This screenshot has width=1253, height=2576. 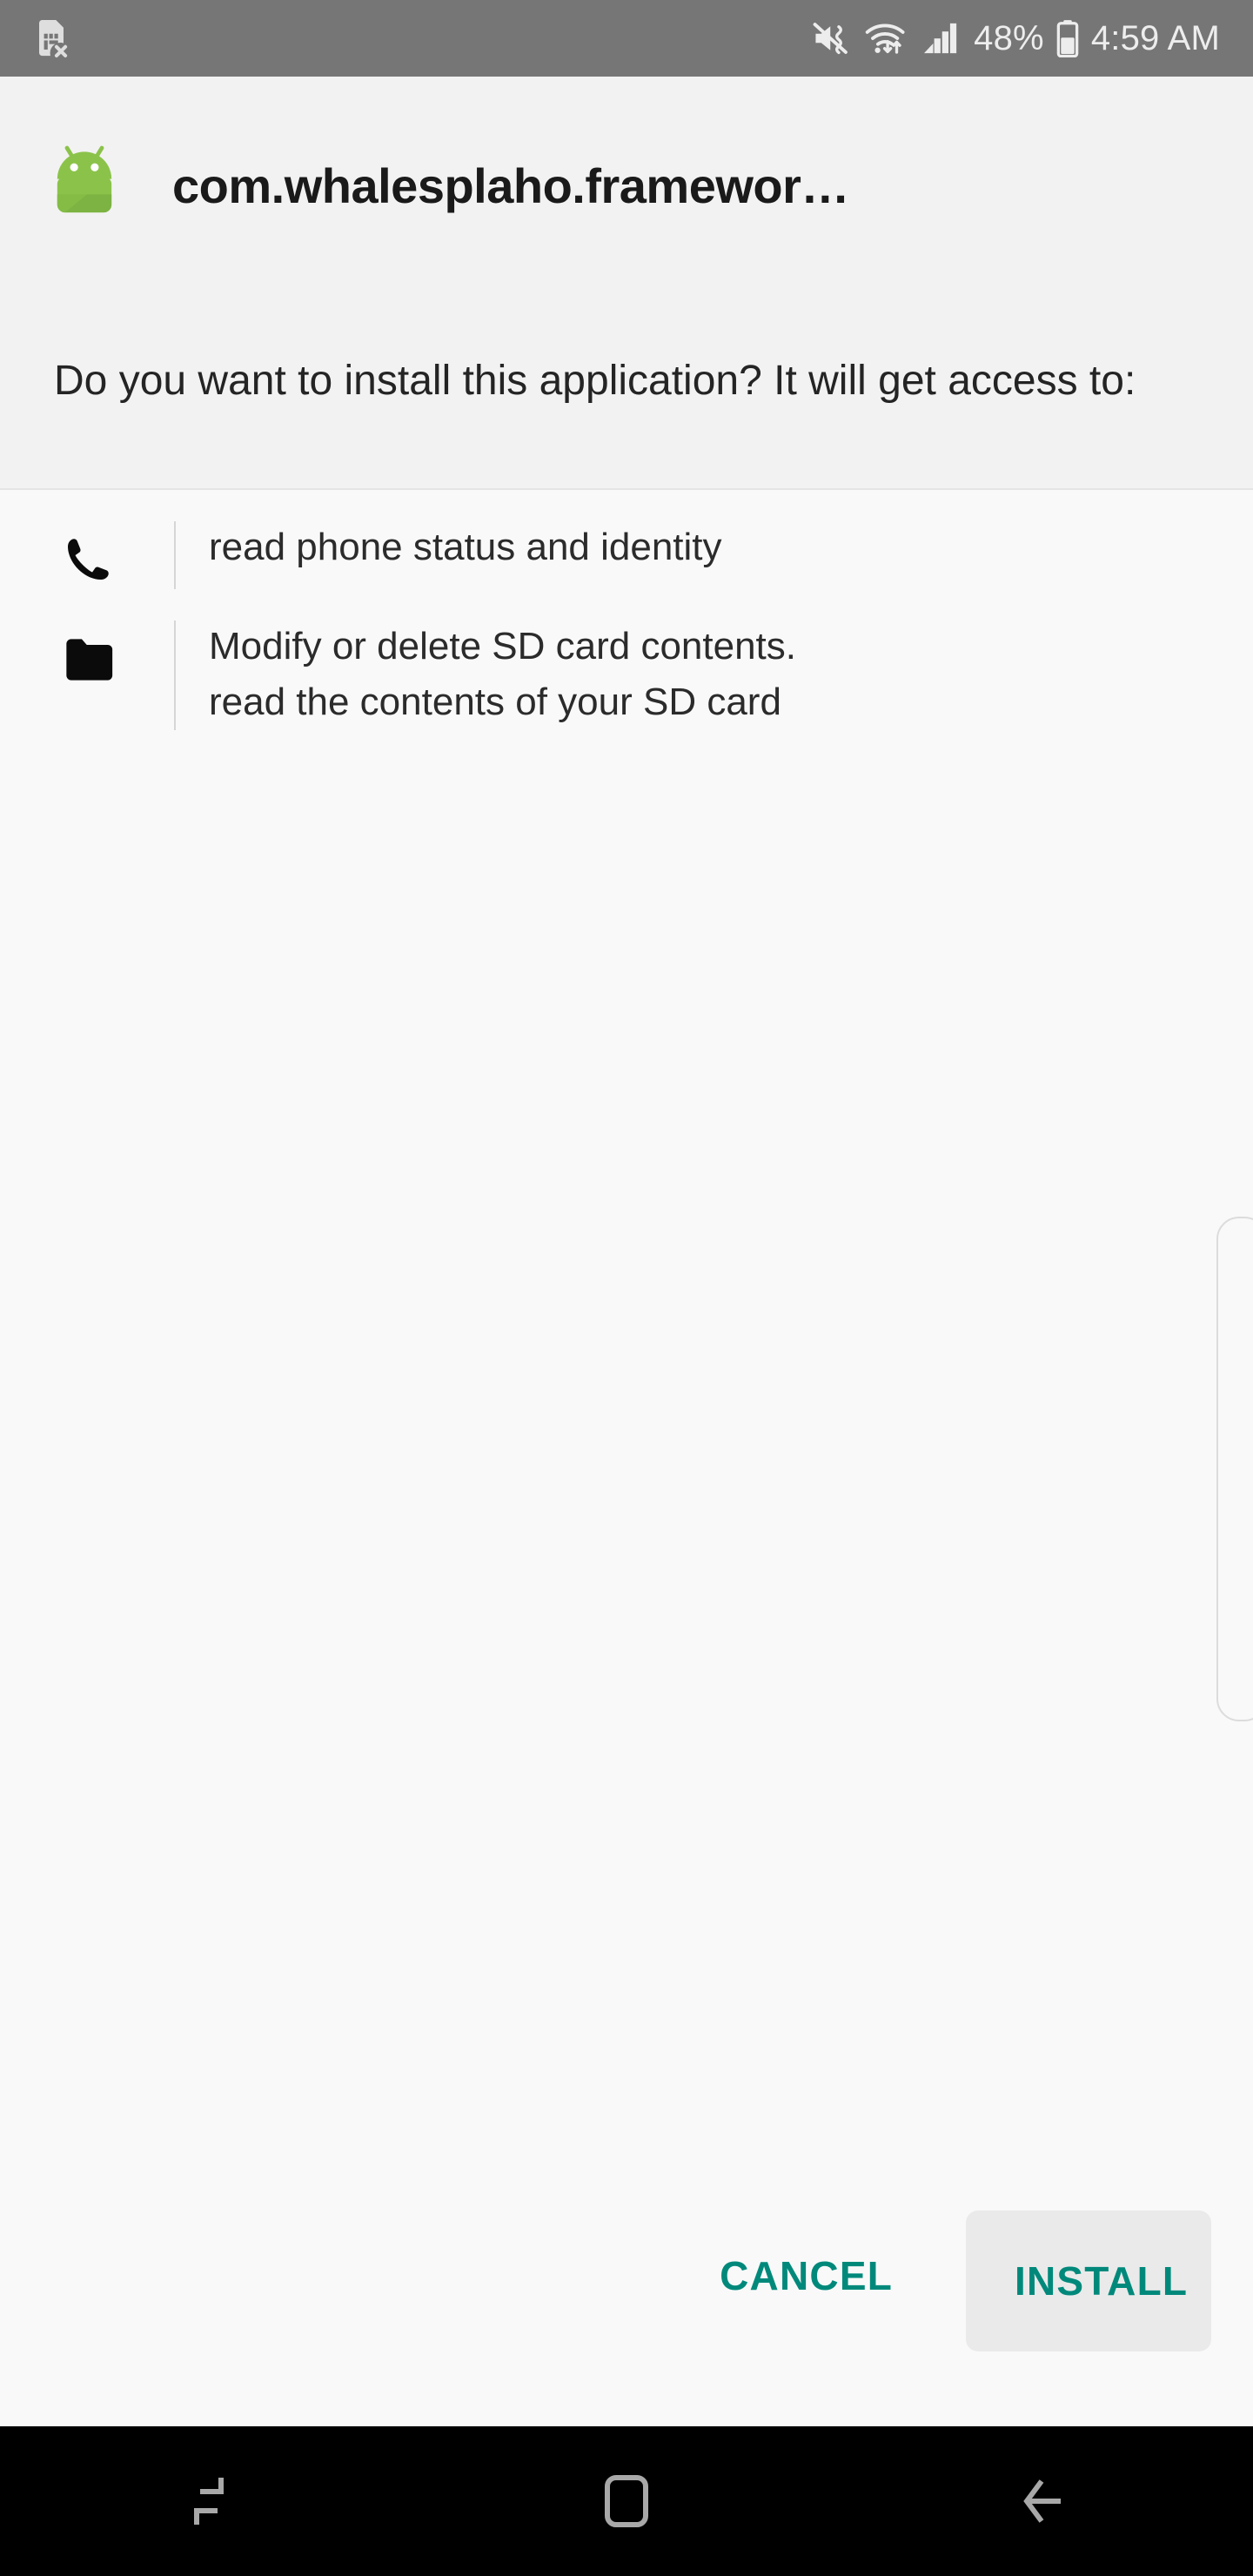 I want to click on permission-text-line: read the contents of your SD card, so click(x=495, y=702).